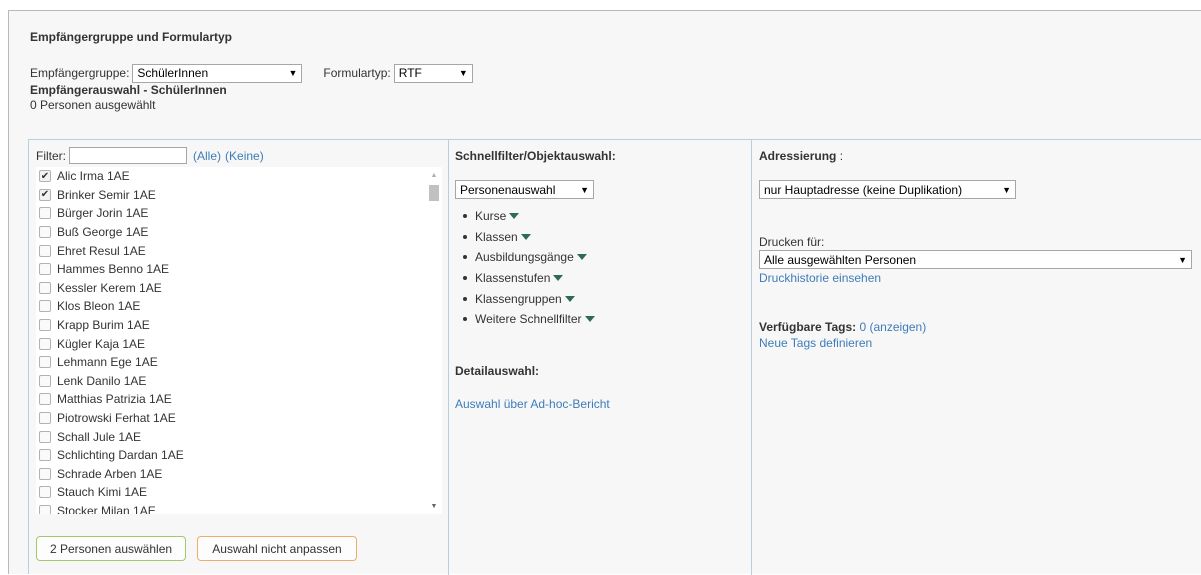 This screenshot has height=575, width=1201. I want to click on list-item: Ehret Resul 1AE, so click(231, 250).